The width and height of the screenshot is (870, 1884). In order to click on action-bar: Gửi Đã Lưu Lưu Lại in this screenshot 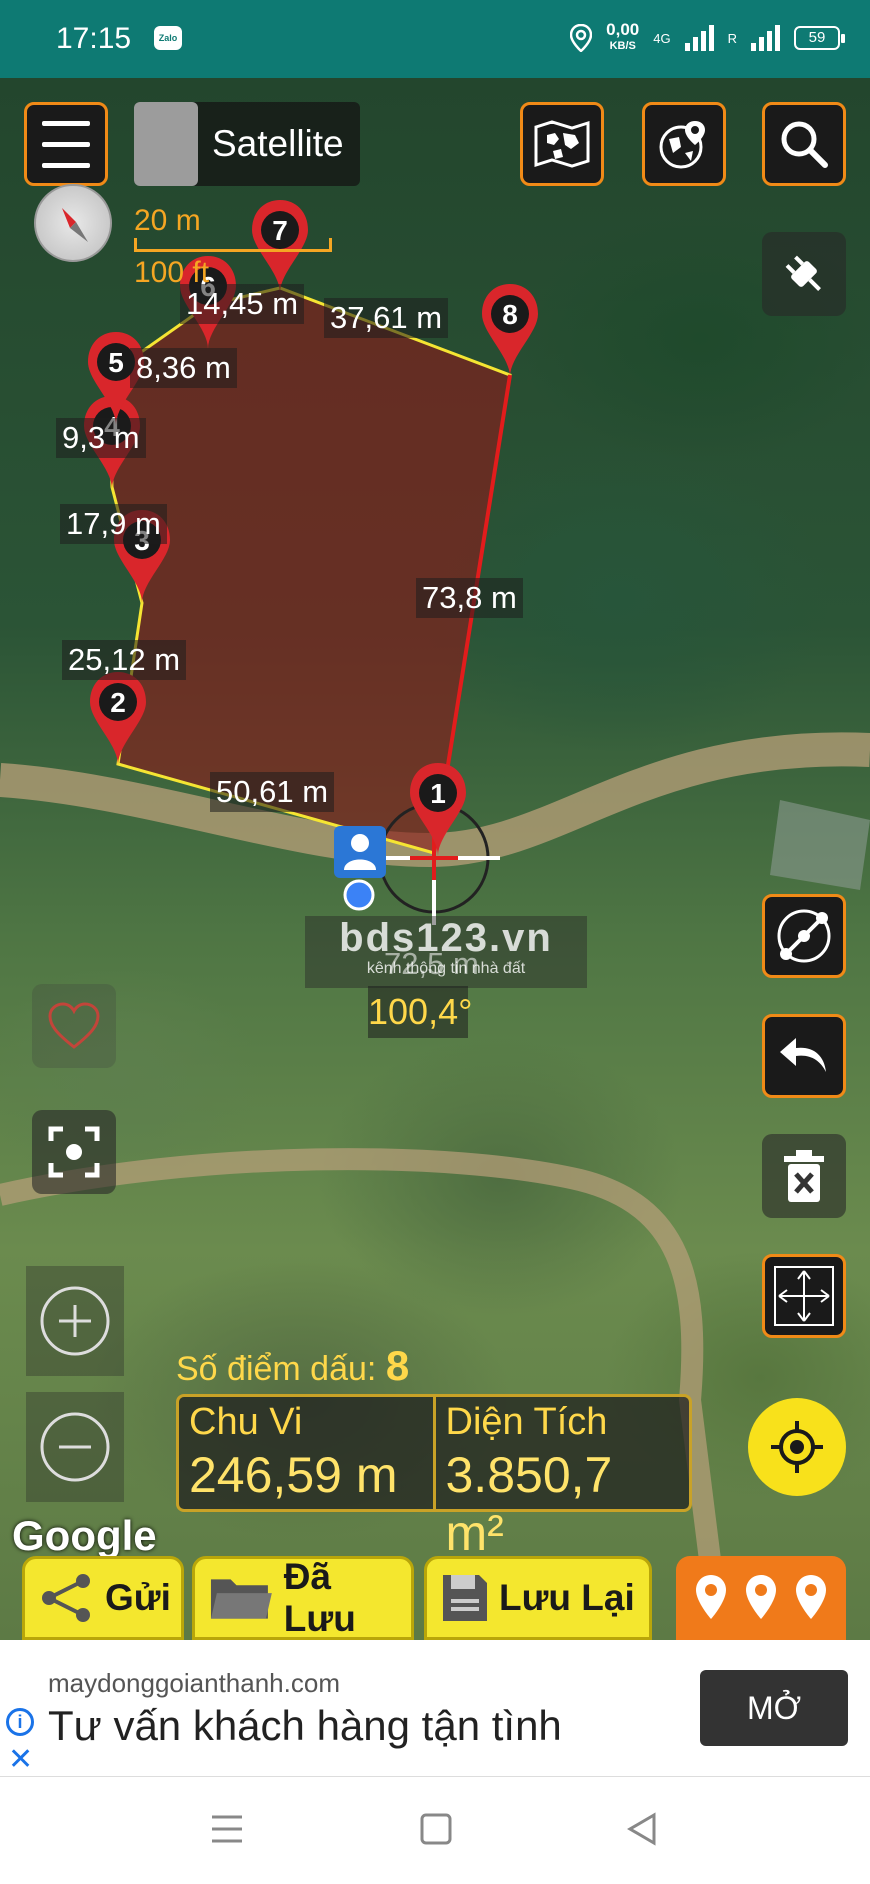, I will do `click(435, 1592)`.